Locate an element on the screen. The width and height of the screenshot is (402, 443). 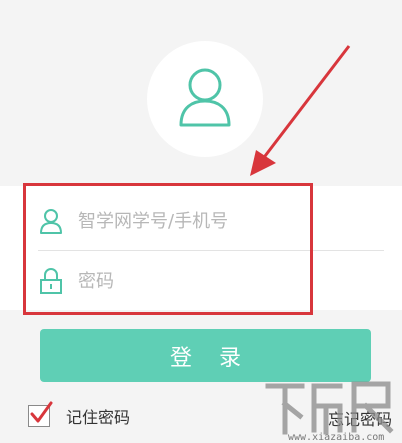
checkmark-icon is located at coordinates (41, 412).